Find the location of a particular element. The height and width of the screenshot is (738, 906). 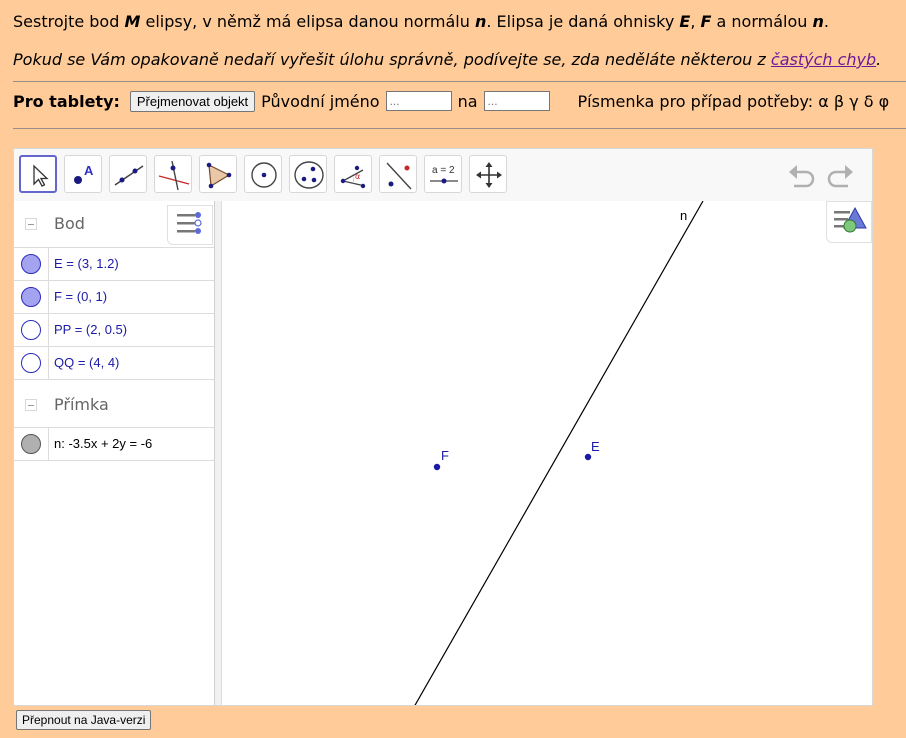

category-header: Přímka is located at coordinates (114, 405).